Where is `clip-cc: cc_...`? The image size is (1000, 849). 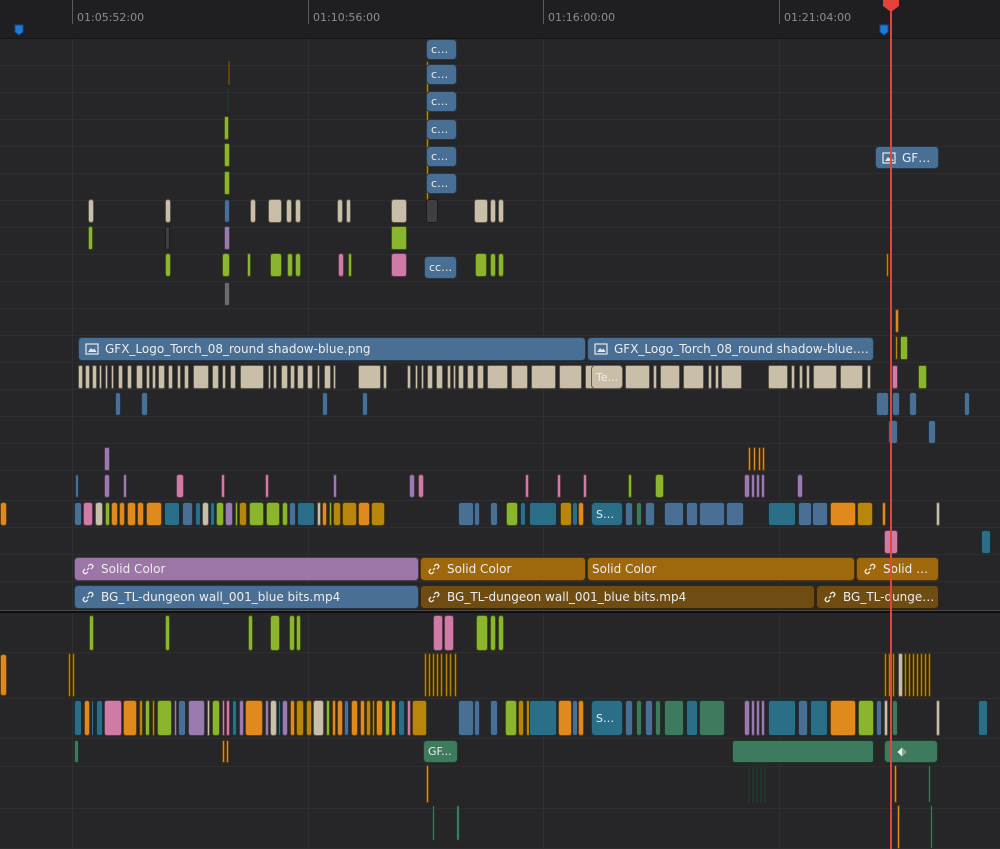
clip-cc: cc_... is located at coordinates (440, 267).